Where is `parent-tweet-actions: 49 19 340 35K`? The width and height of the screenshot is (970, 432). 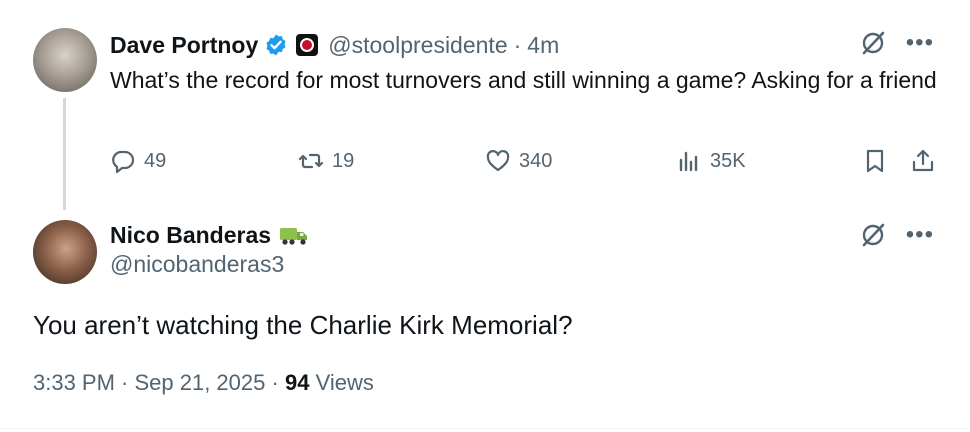
parent-tweet-actions: 49 19 340 35K is located at coordinates (525, 166).